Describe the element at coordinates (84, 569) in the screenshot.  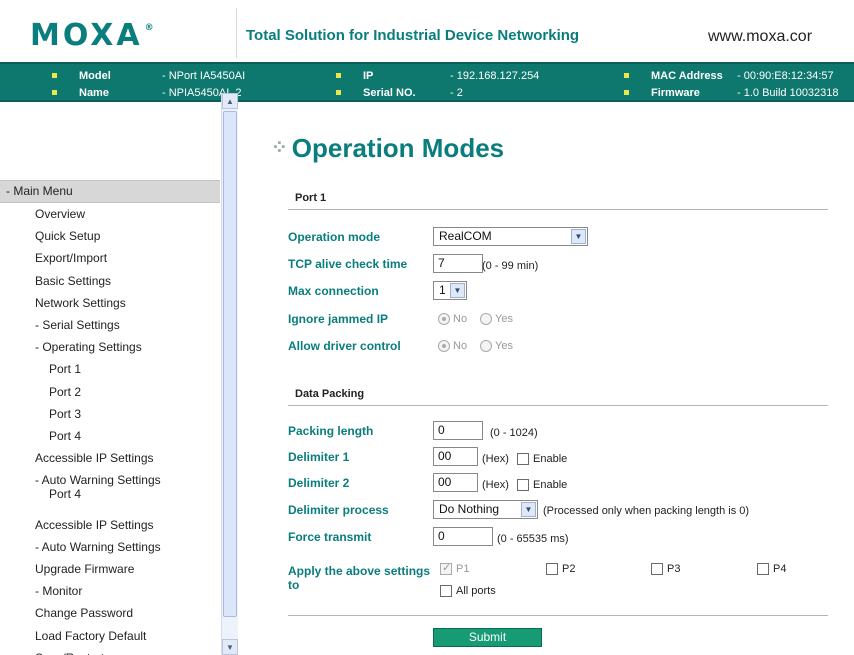
I see `sidebar-item: Upgrade Firmware` at that location.